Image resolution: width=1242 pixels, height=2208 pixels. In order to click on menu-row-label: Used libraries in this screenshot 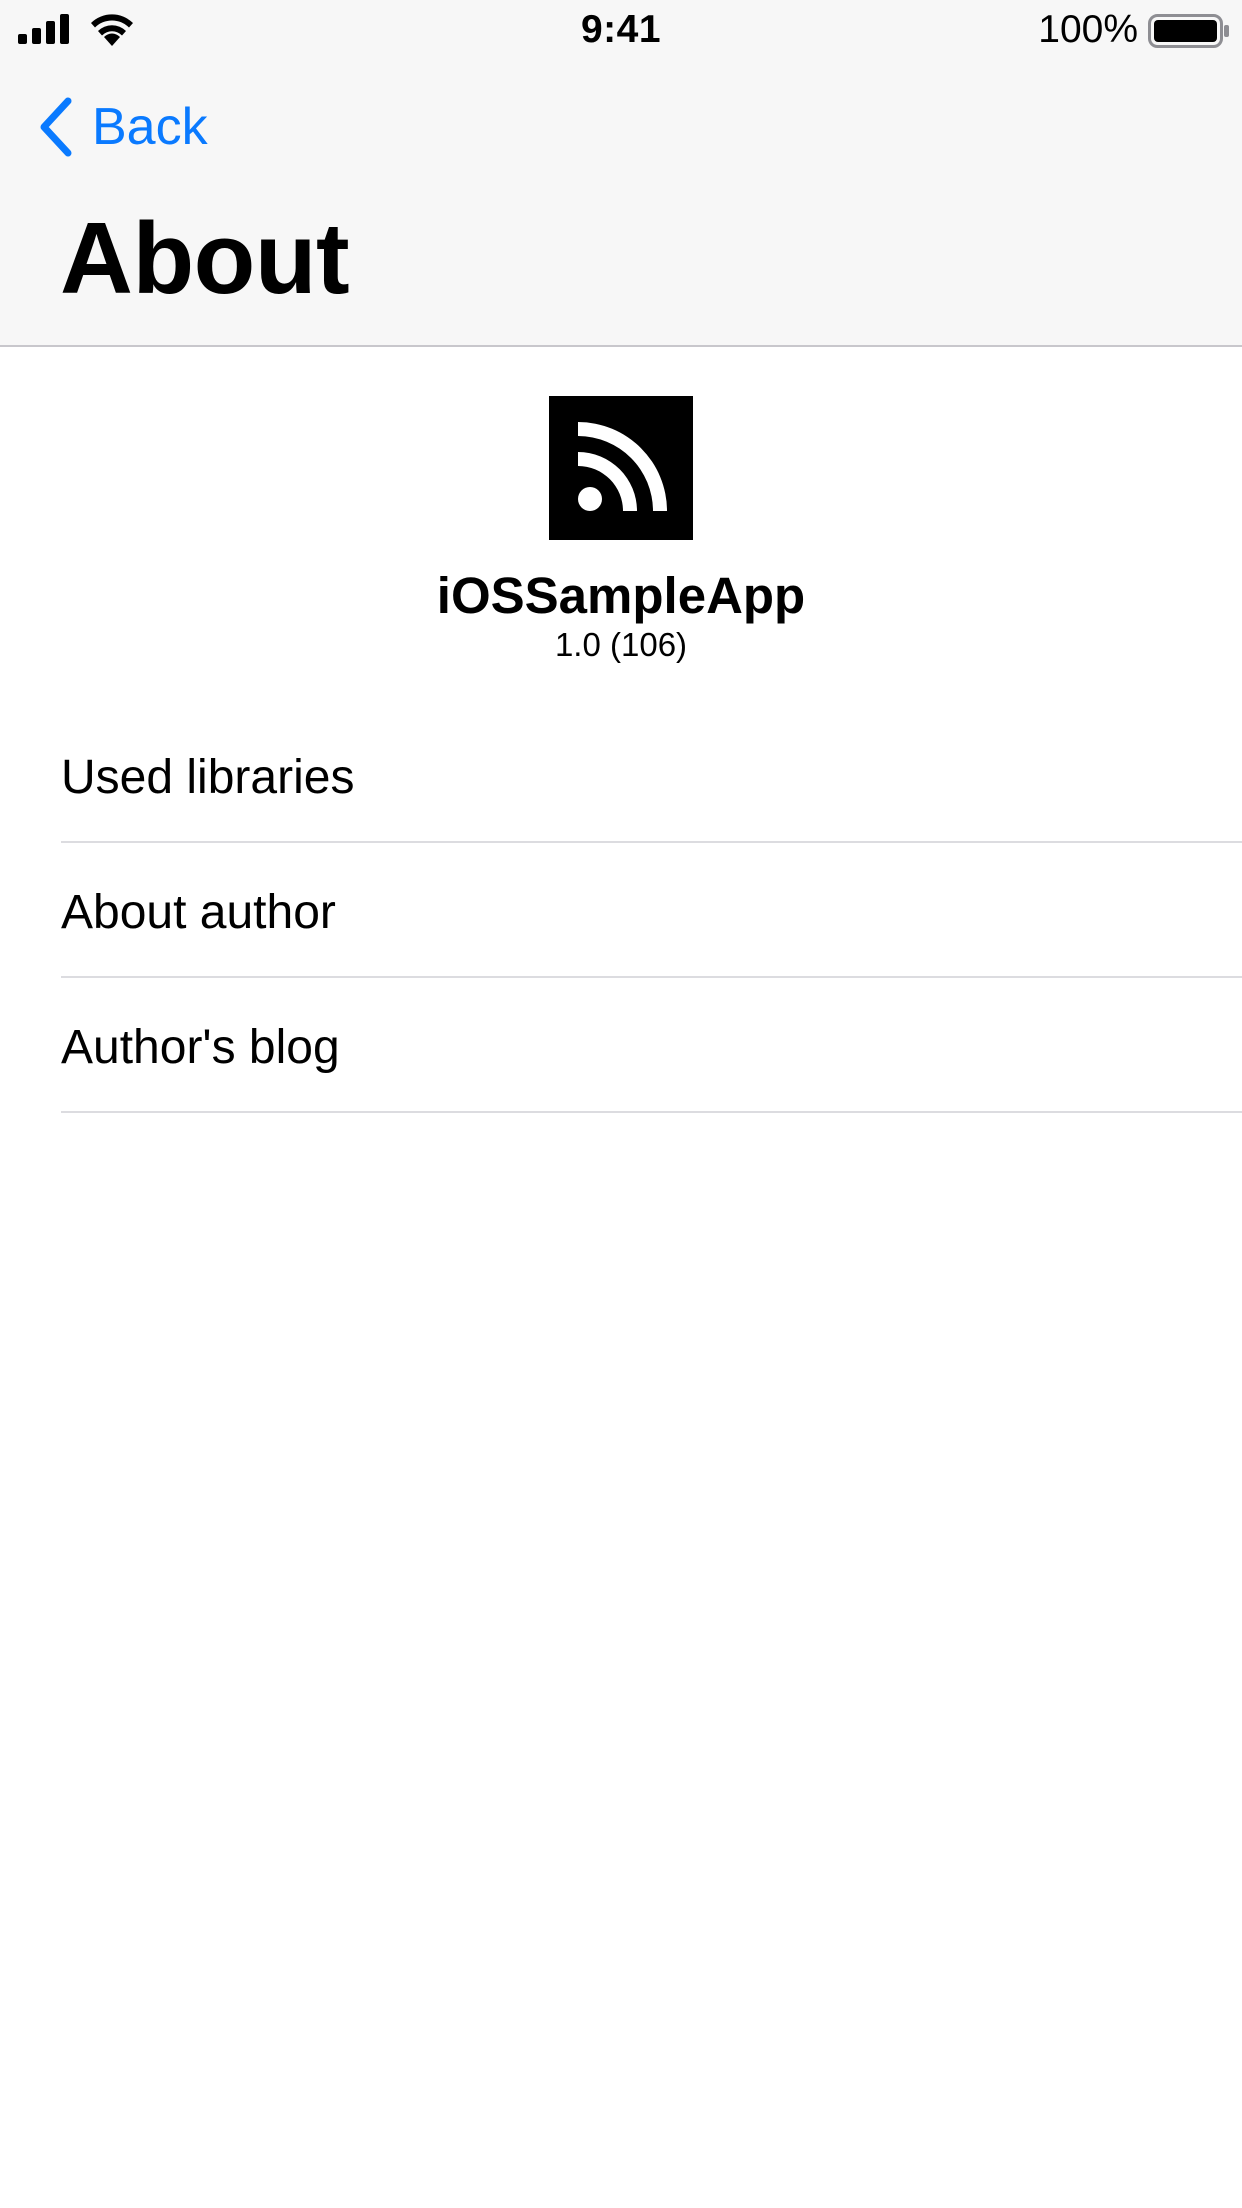, I will do `click(208, 777)`.